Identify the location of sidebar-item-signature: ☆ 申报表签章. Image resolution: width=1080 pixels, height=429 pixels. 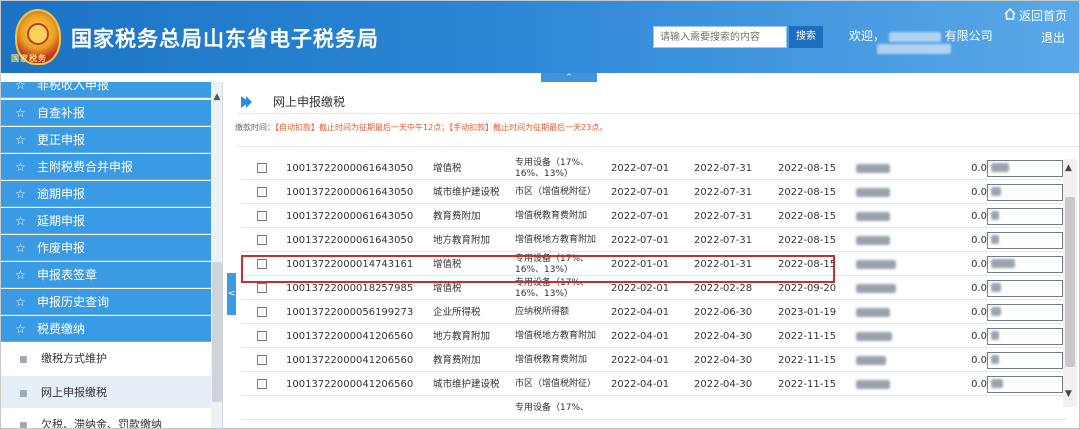
(106, 275).